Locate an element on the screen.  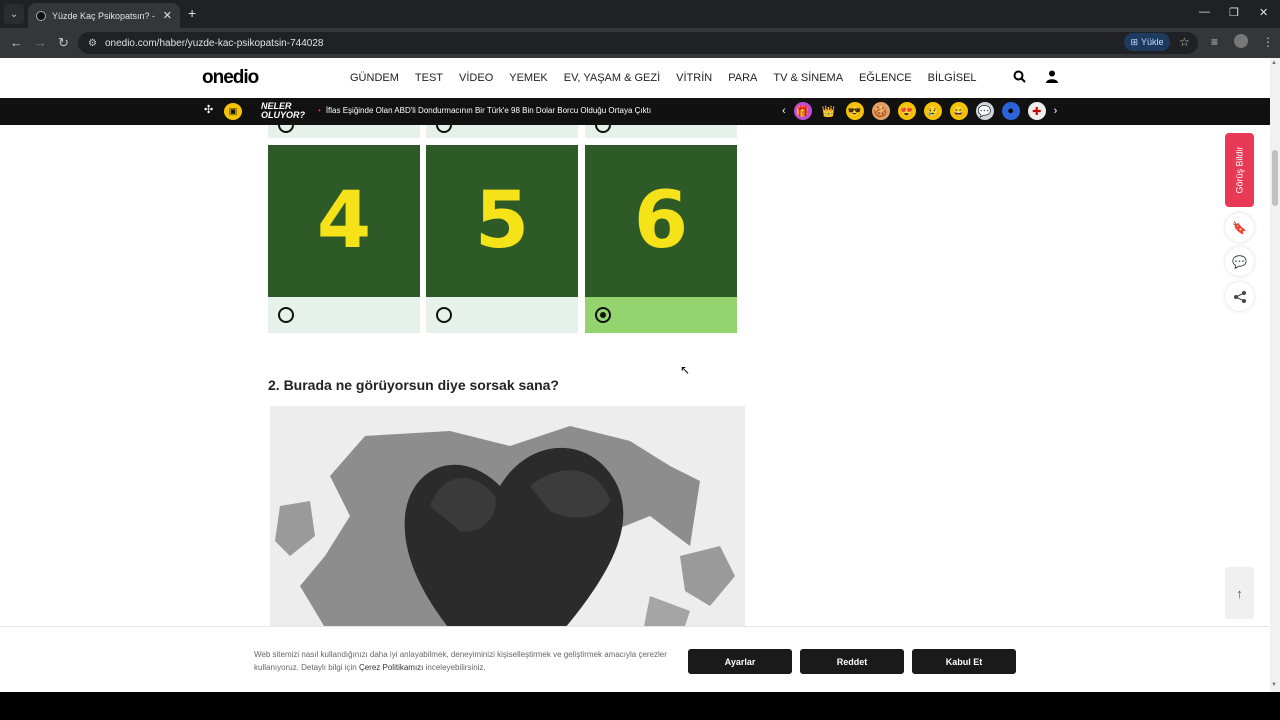
back-icon: ← is located at coordinates (16, 42).